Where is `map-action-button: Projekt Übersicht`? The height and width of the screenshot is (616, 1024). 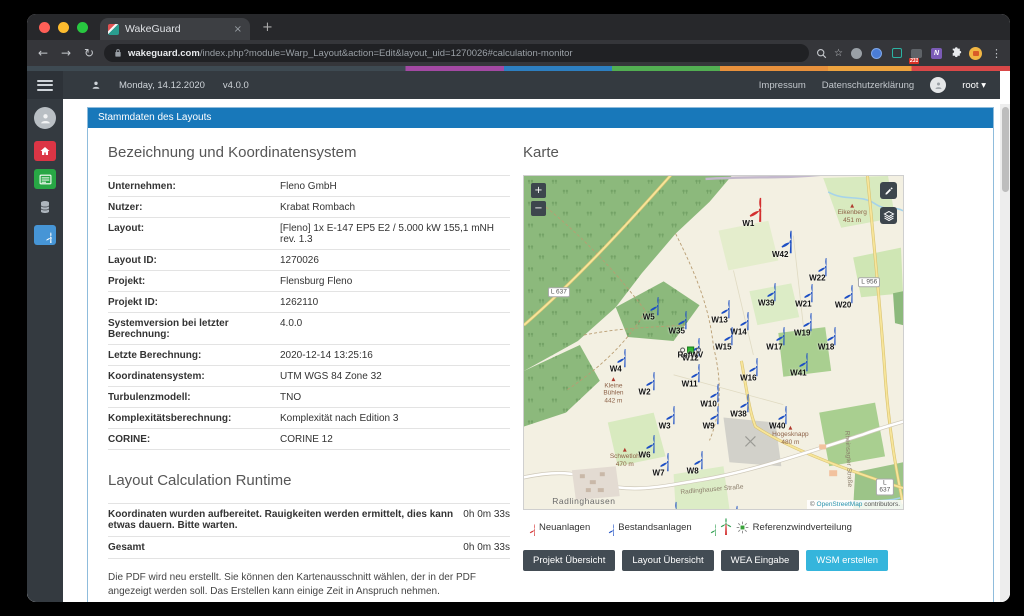
map-action-button: Projekt Übersicht is located at coordinates (569, 560).